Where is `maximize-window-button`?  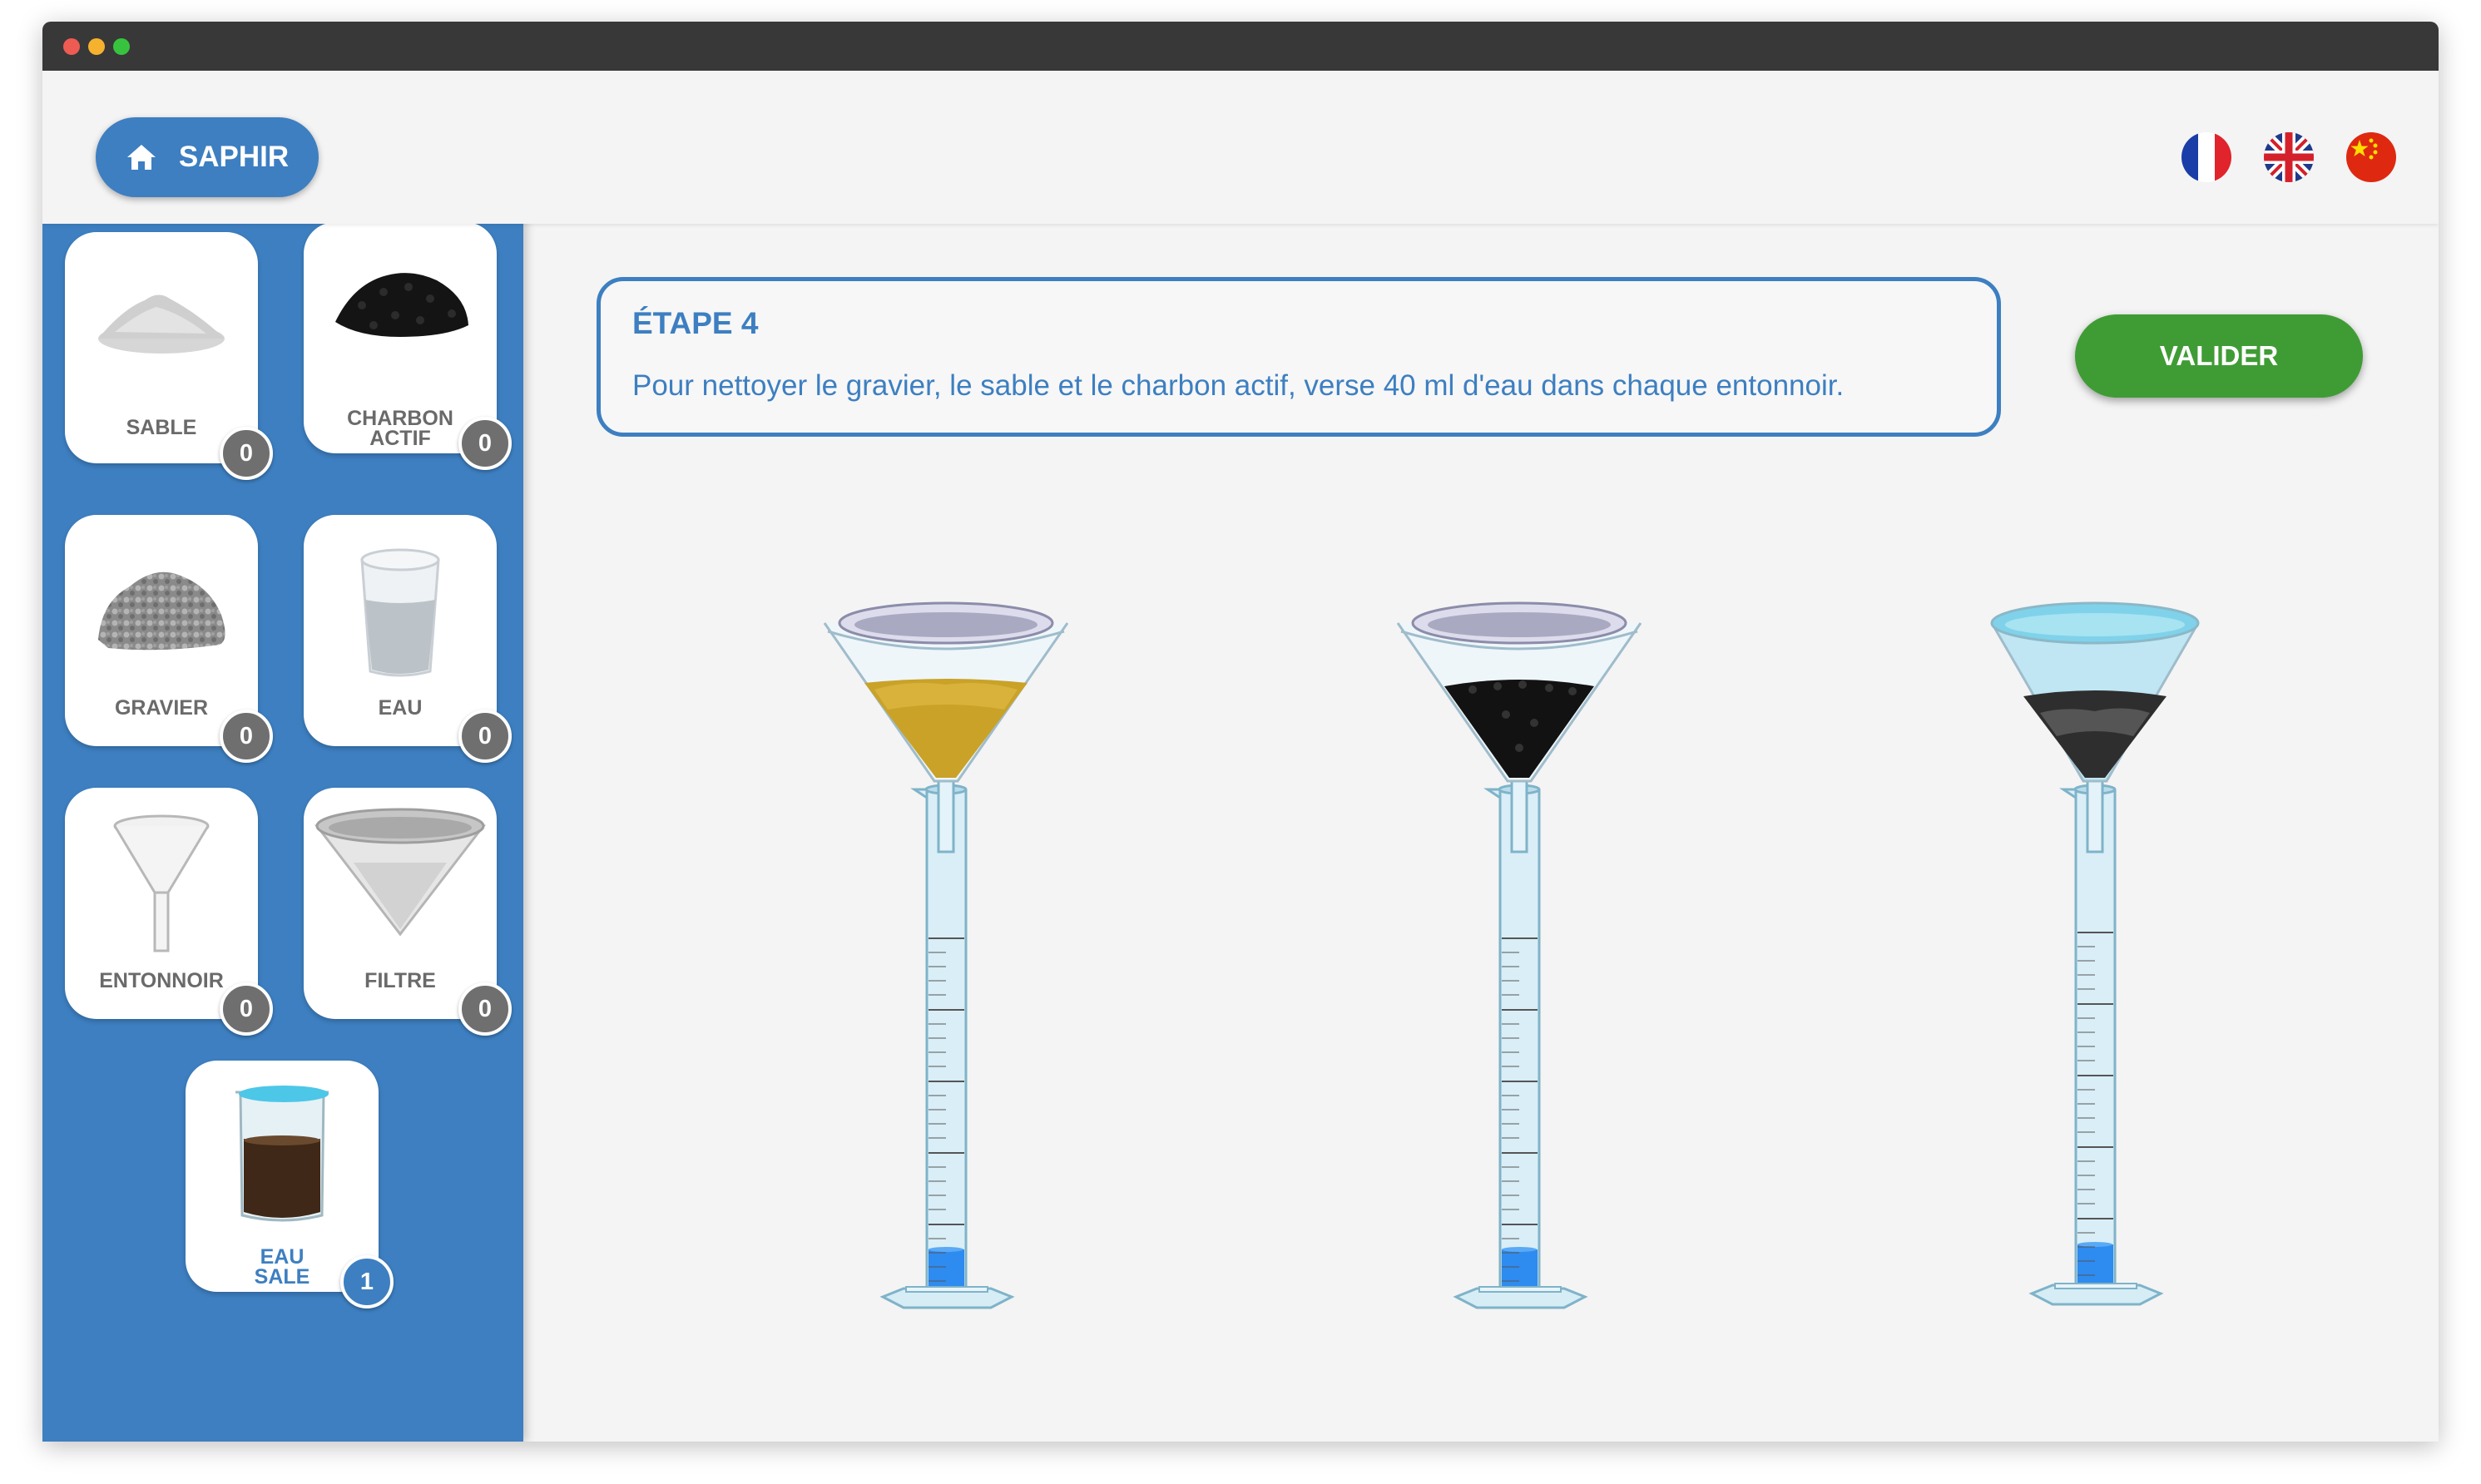
maximize-window-button is located at coordinates (121, 46).